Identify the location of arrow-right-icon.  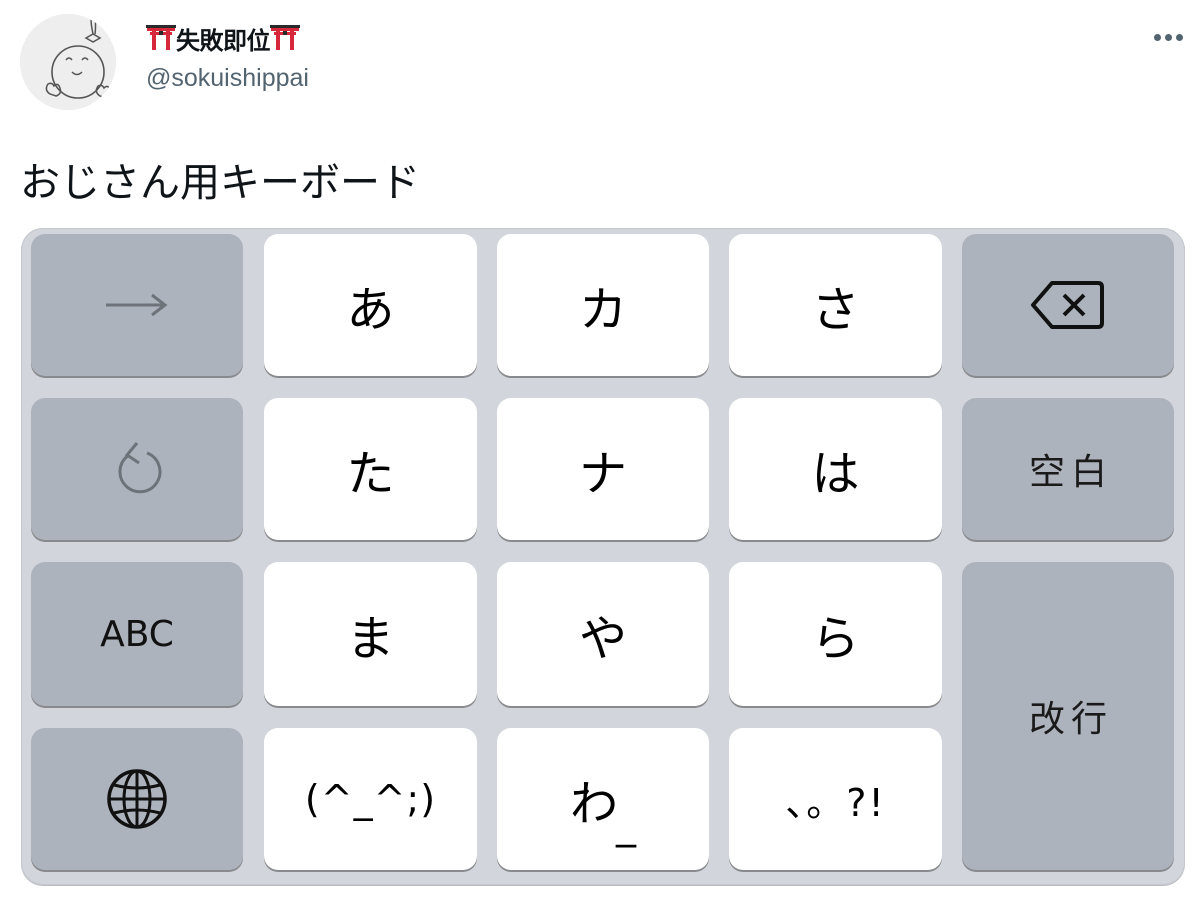
(137, 305).